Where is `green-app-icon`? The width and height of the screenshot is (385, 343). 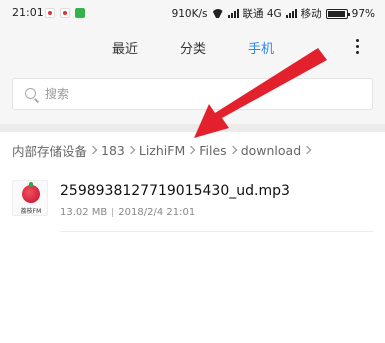
green-app-icon is located at coordinates (80, 13).